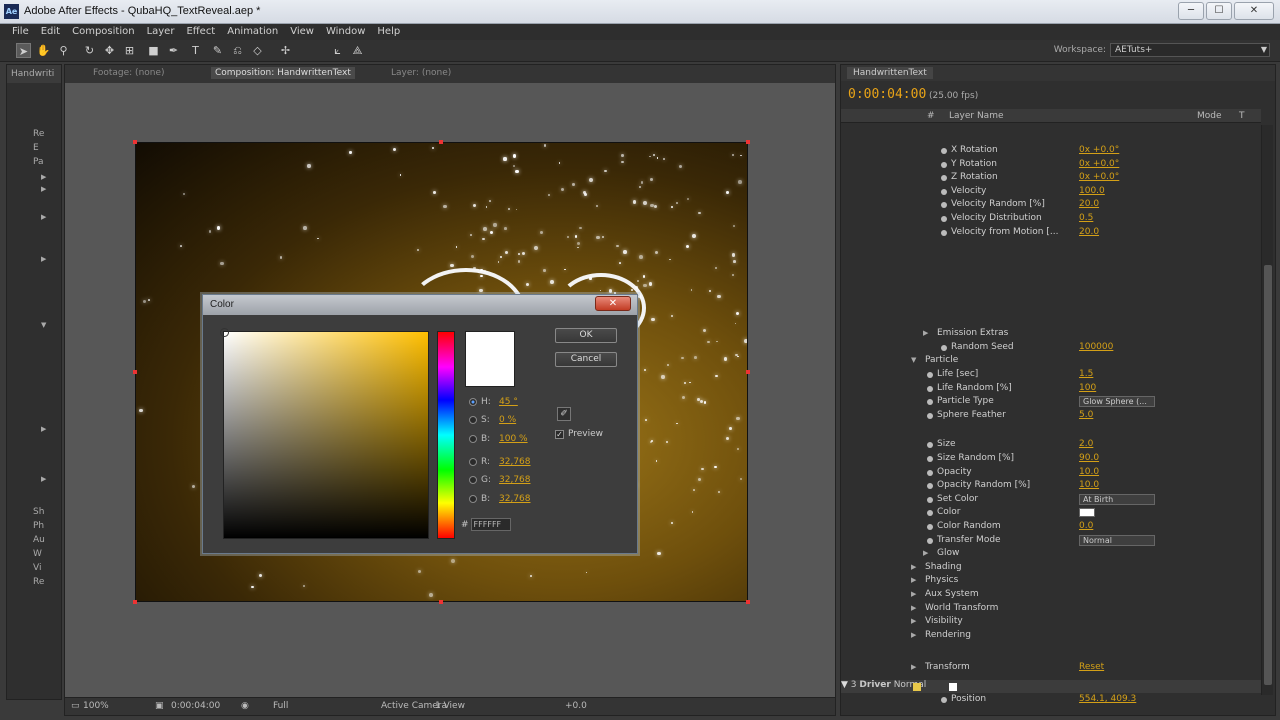  What do you see at coordinates (1051, 219) in the screenshot?
I see `property-row: Velocity Distribution 0.5` at bounding box center [1051, 219].